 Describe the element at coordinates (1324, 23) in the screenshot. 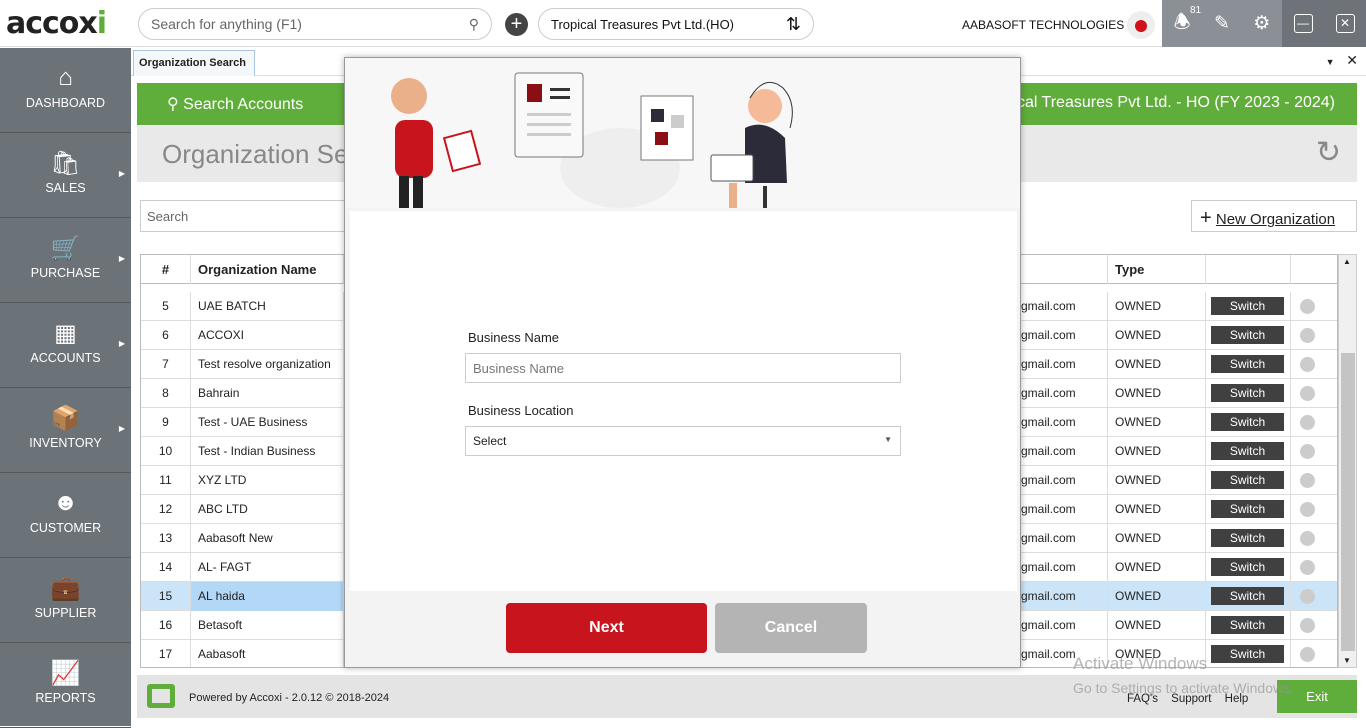

I see `window-controls: — ✕` at that location.